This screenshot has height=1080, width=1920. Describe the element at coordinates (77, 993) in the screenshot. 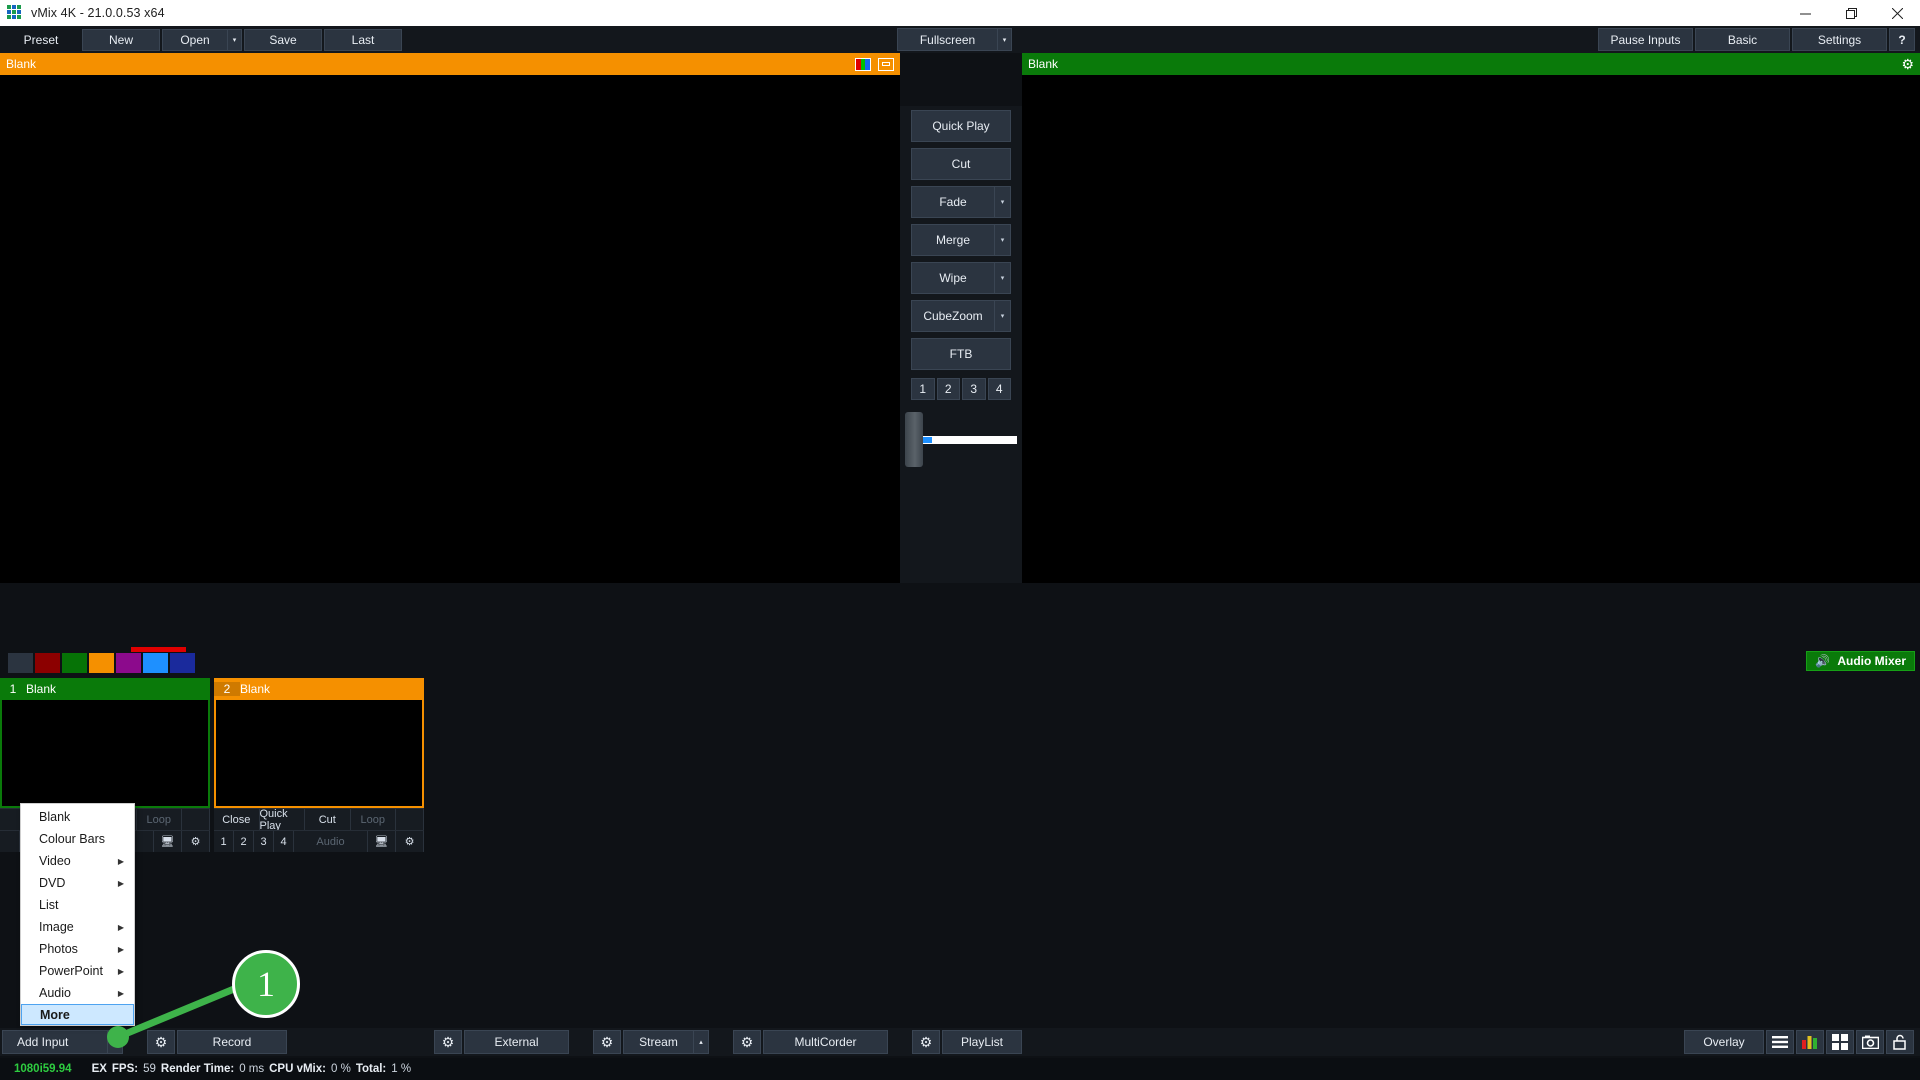

I see `menu-item-audio: Audio ▶` at that location.